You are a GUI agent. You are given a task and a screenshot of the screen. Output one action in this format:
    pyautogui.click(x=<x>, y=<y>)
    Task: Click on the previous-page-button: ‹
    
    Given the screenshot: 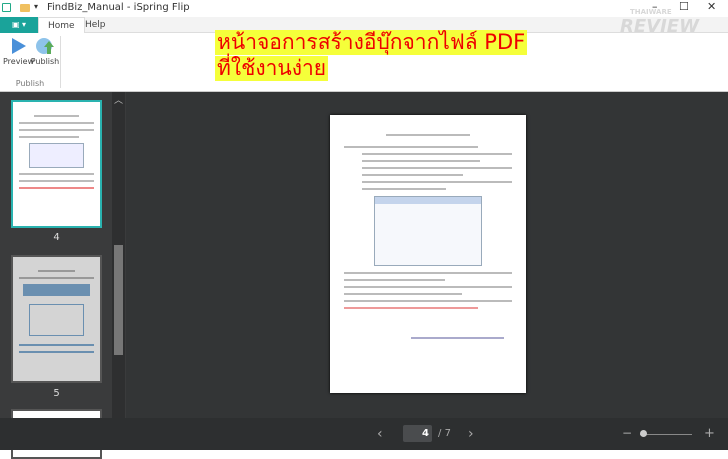 What is the action you would take?
    pyautogui.click(x=380, y=434)
    